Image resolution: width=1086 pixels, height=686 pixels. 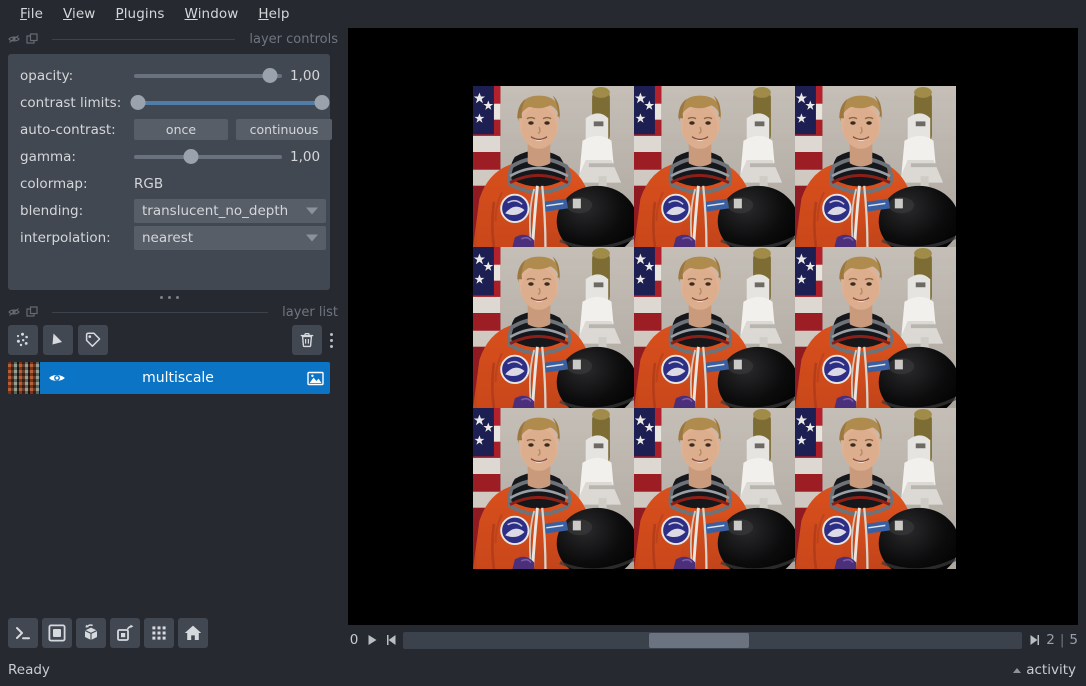 I want to click on menu-window: Window, so click(x=212, y=14).